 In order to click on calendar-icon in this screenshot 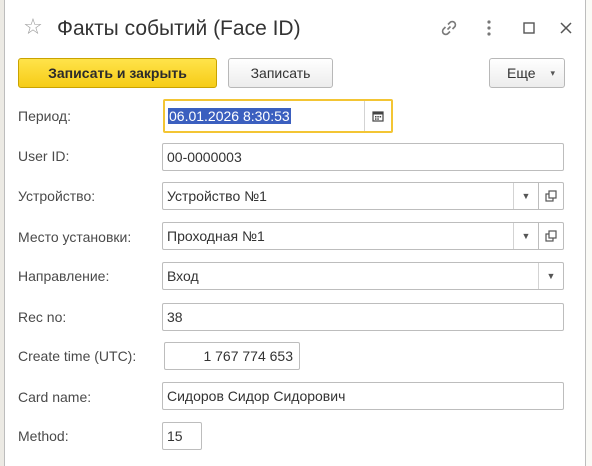, I will do `click(377, 116)`.